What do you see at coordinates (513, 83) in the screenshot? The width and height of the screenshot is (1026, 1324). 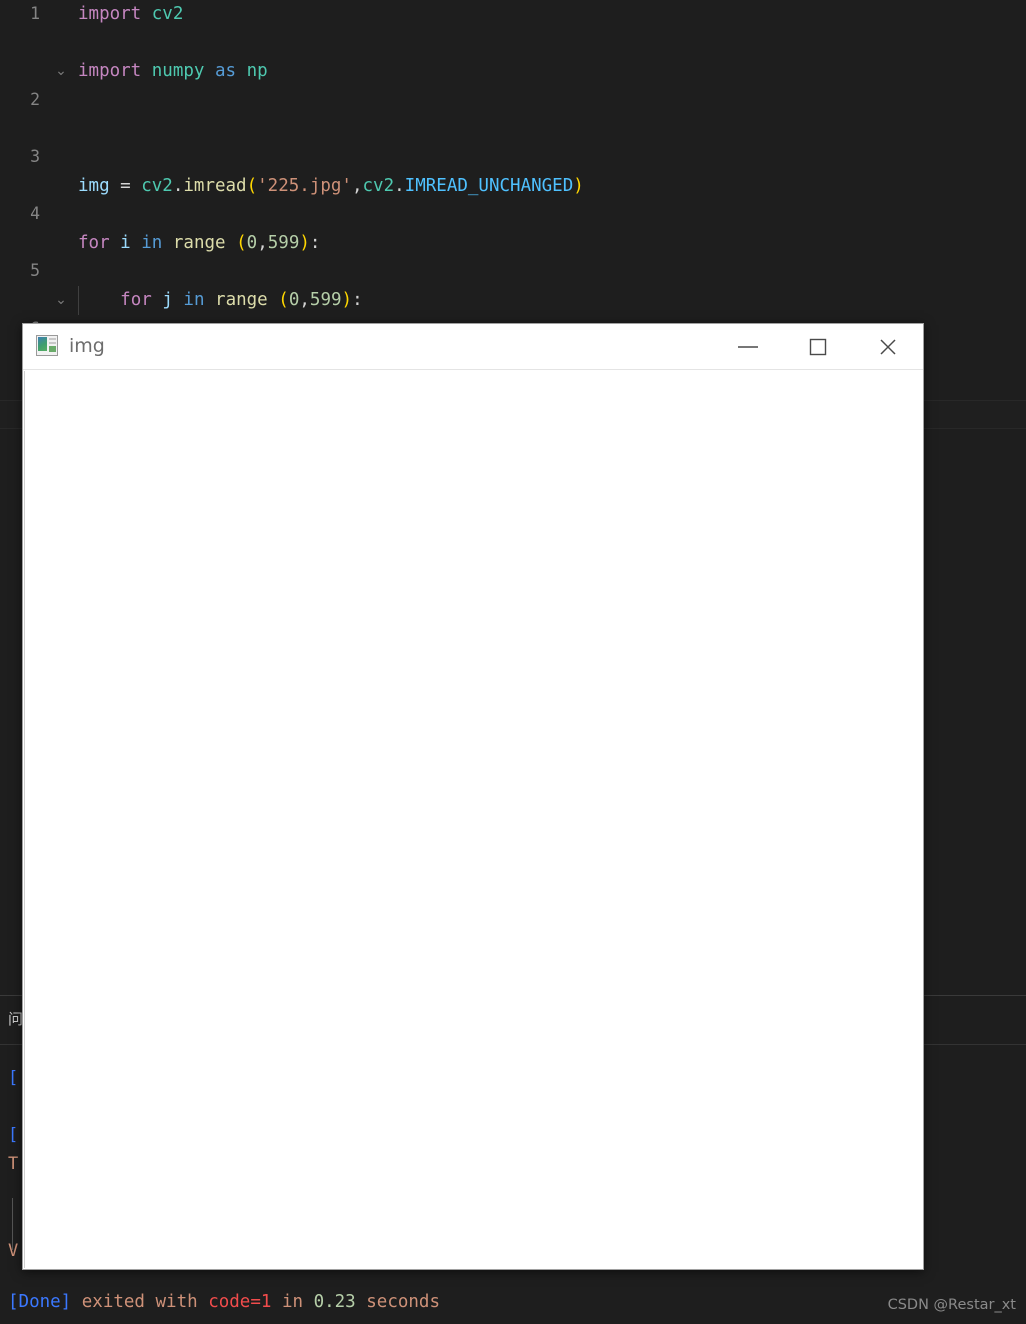 I see `code-line: 2 import numpy as np` at bounding box center [513, 83].